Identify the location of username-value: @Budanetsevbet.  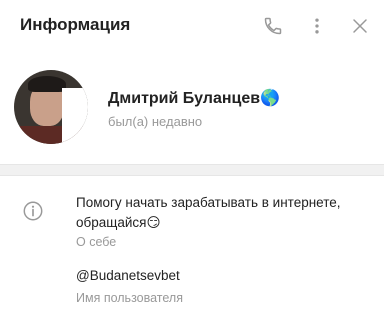
(128, 275).